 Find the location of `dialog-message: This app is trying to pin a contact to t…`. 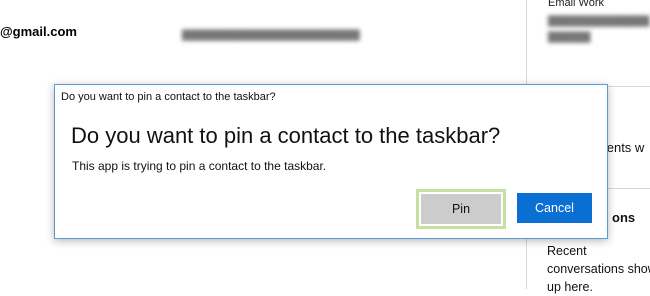

dialog-message: This app is trying to pin a contact to t… is located at coordinates (199, 166).